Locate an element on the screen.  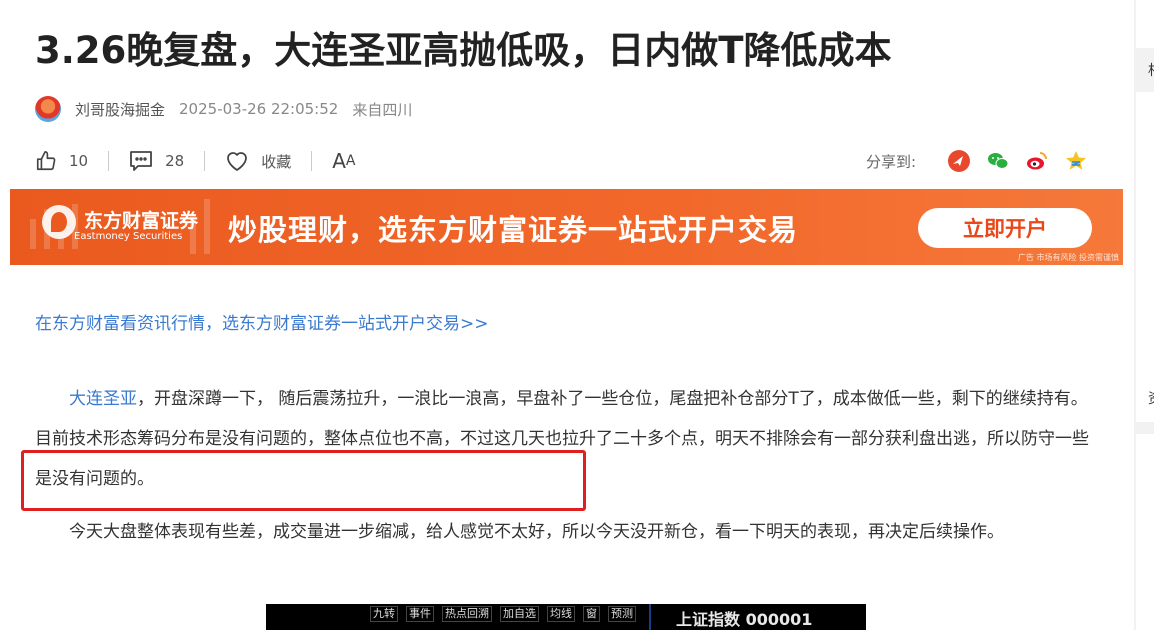
right-sidebar: 相 资 is located at coordinates (1144, 315).